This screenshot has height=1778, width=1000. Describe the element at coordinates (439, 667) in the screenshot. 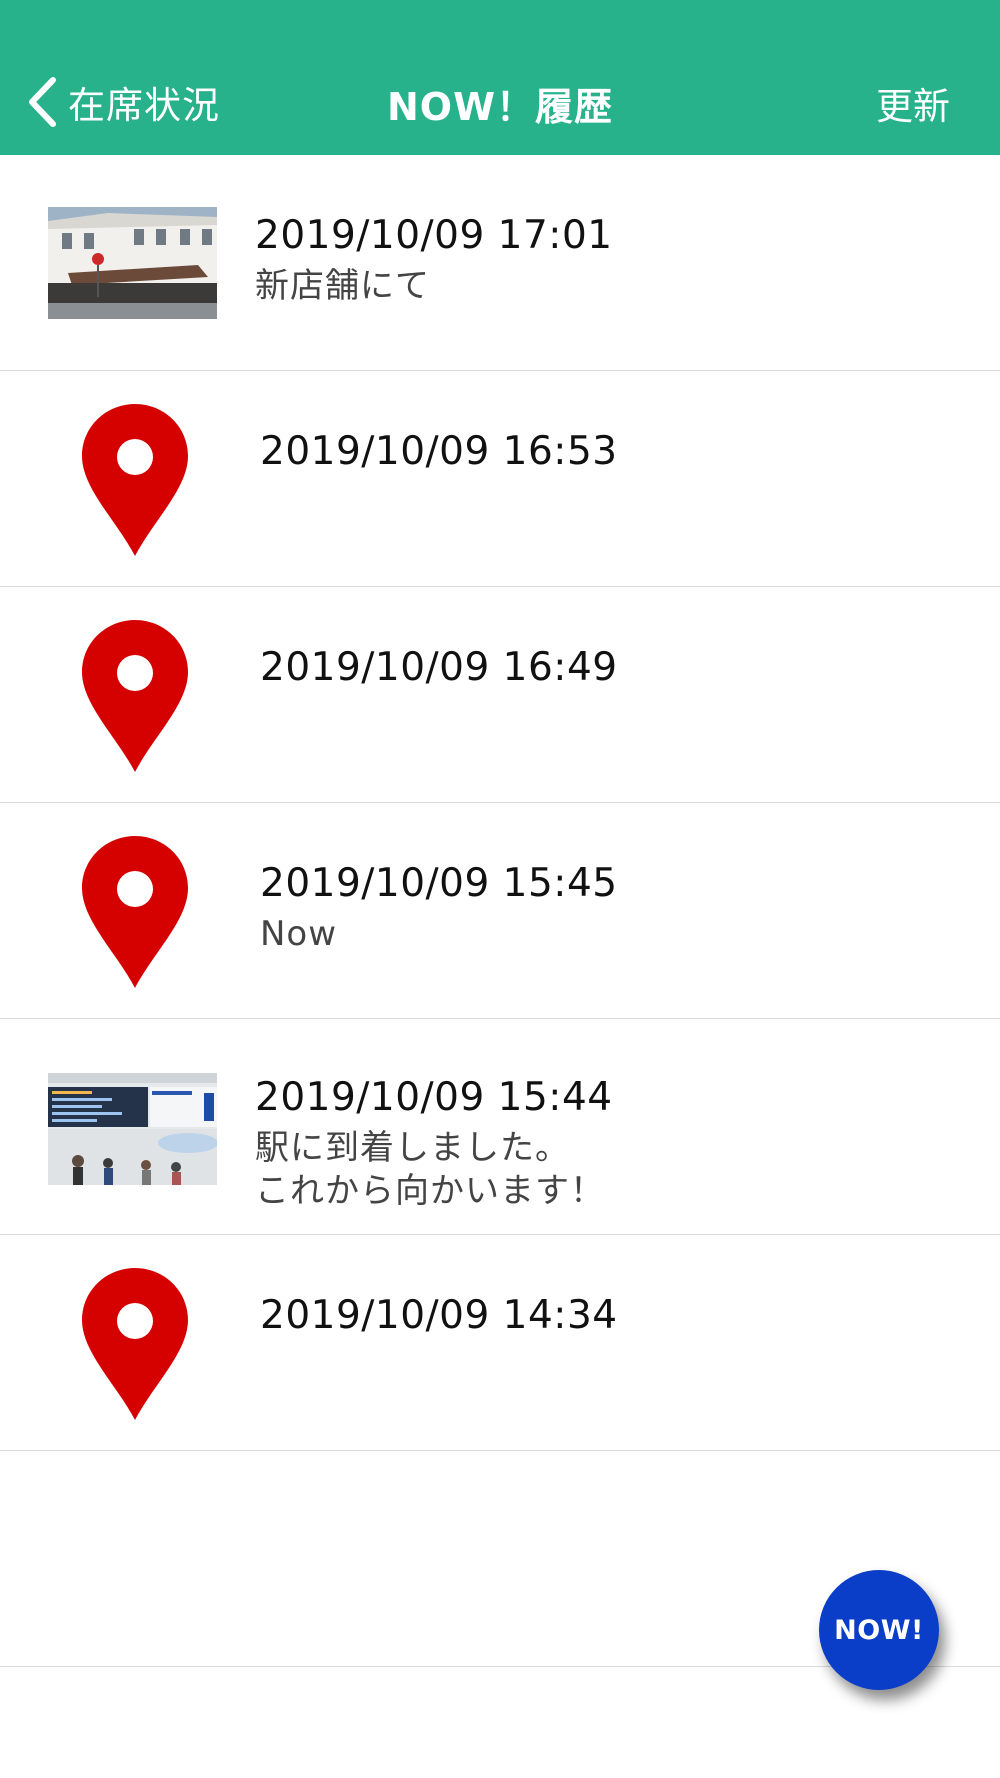

I see `entry-timestamp: 2019/10/09 16:49` at that location.